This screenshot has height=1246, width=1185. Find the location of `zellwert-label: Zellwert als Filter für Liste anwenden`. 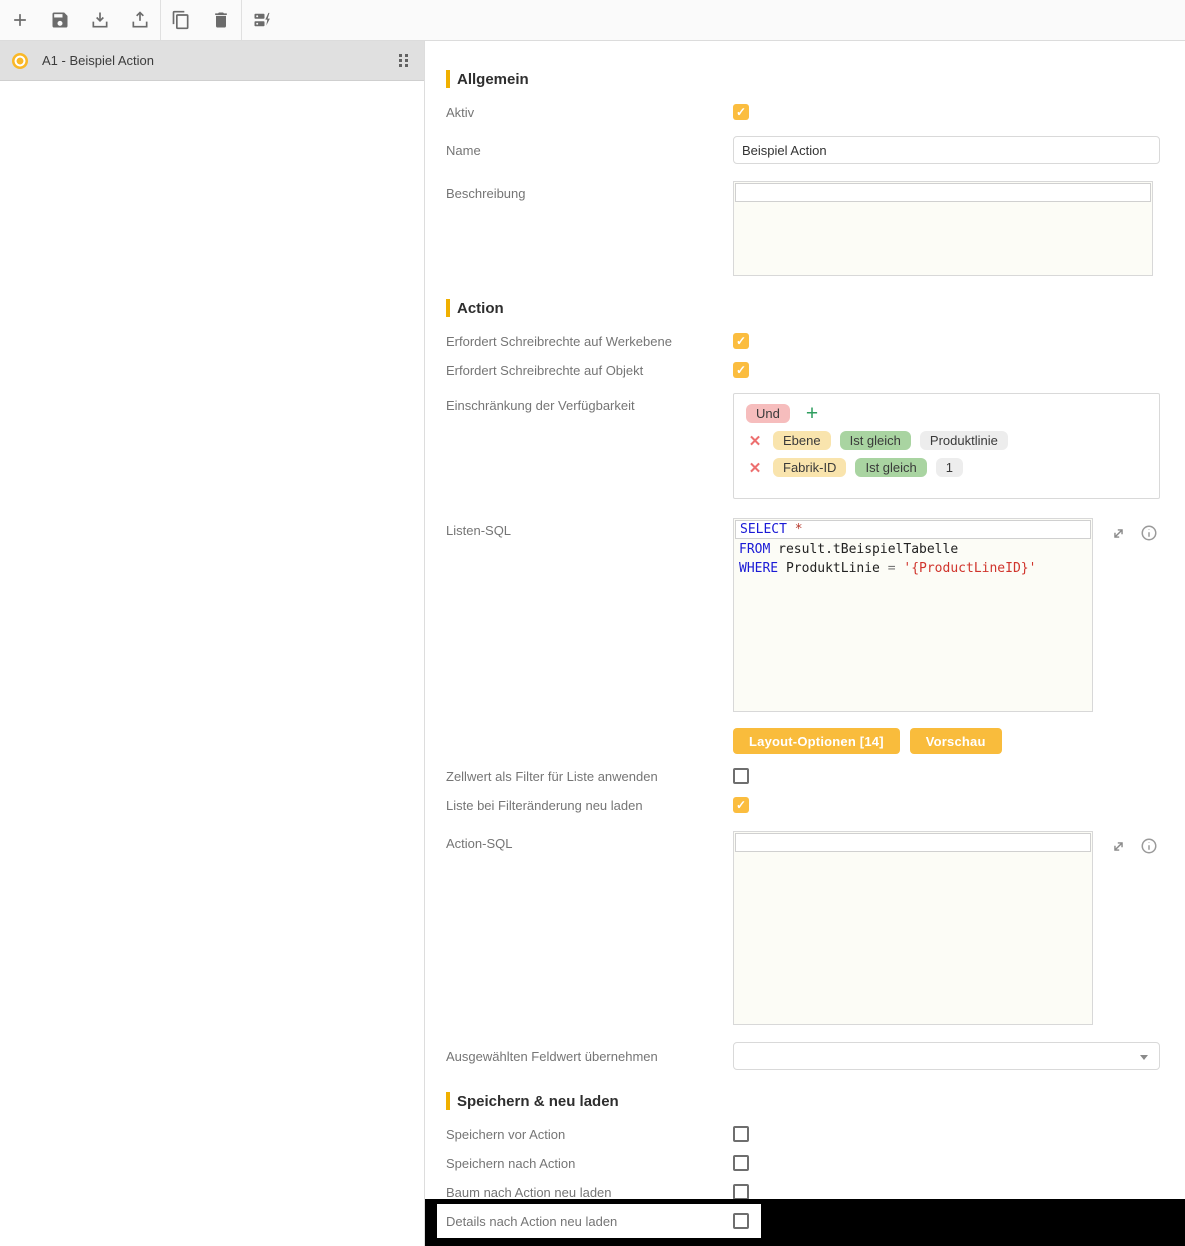

zellwert-label: Zellwert als Filter für Liste anwenden is located at coordinates (552, 776).